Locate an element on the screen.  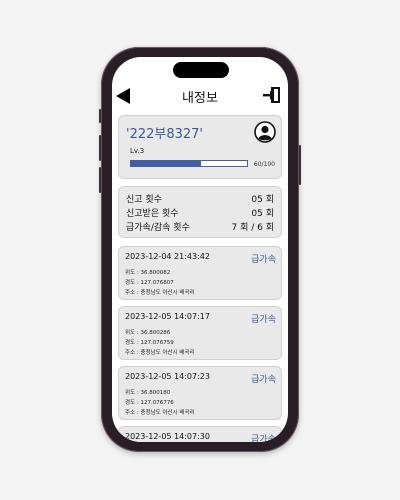
stat-label: 급가속/감속 횟수 is located at coordinates (158, 228).